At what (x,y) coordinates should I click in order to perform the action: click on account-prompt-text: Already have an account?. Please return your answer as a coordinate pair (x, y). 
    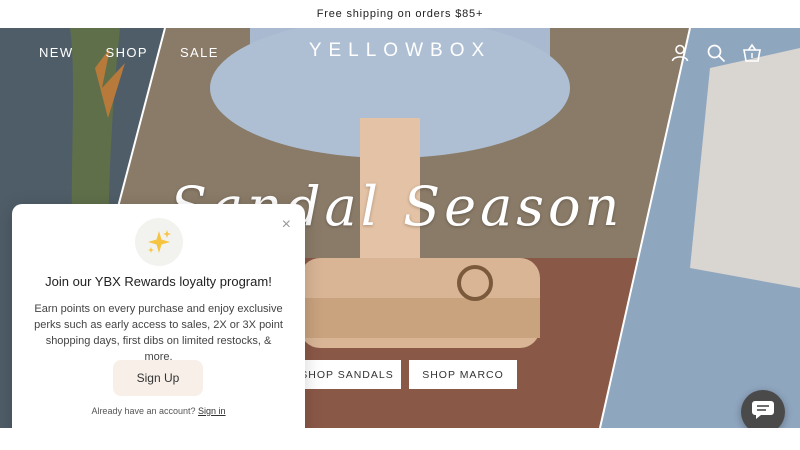
    Looking at the image, I should click on (143, 411).